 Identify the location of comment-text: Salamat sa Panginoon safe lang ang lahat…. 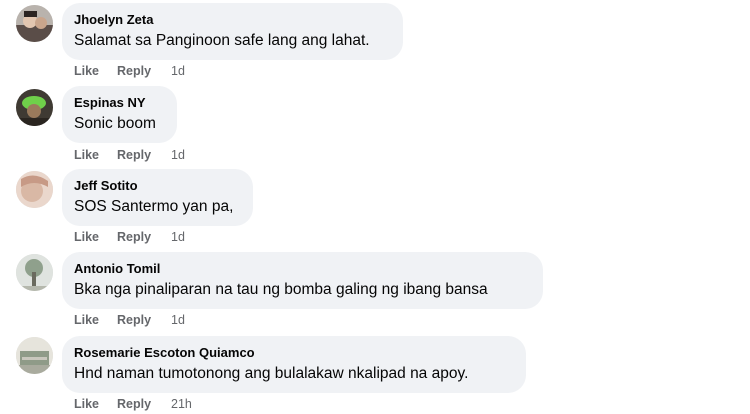
(222, 40).